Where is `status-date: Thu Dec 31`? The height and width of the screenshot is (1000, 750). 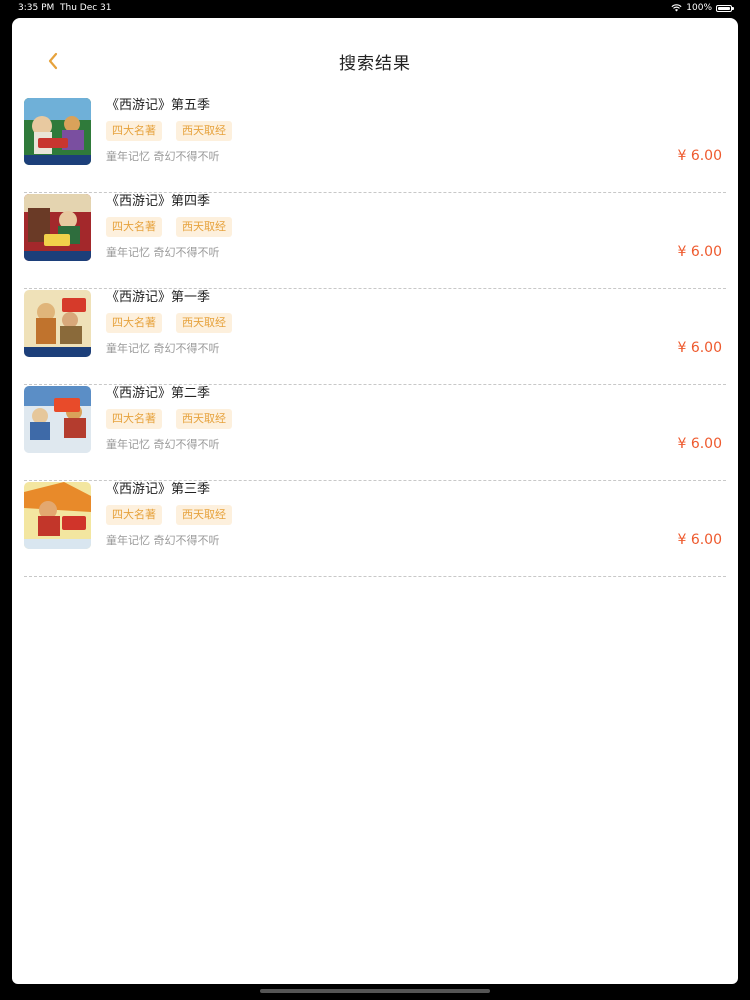
status-date: Thu Dec 31 is located at coordinates (86, 8).